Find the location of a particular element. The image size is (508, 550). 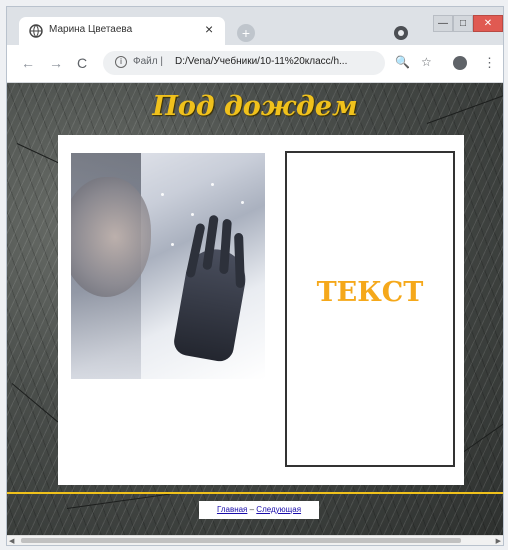

browser-tab: Марина Цветаева × is located at coordinates (122, 31).